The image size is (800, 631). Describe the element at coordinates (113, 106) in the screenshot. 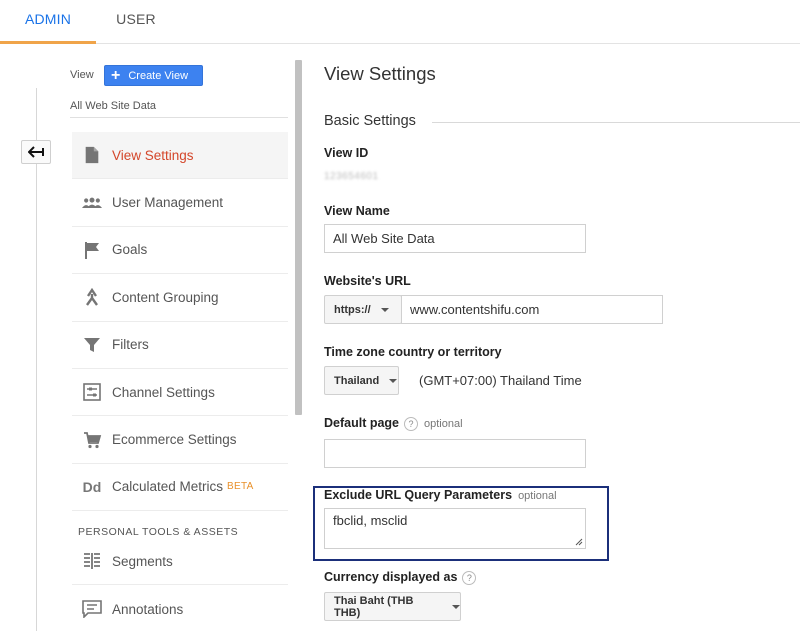

I see `view-selector: All Web Site Data` at that location.